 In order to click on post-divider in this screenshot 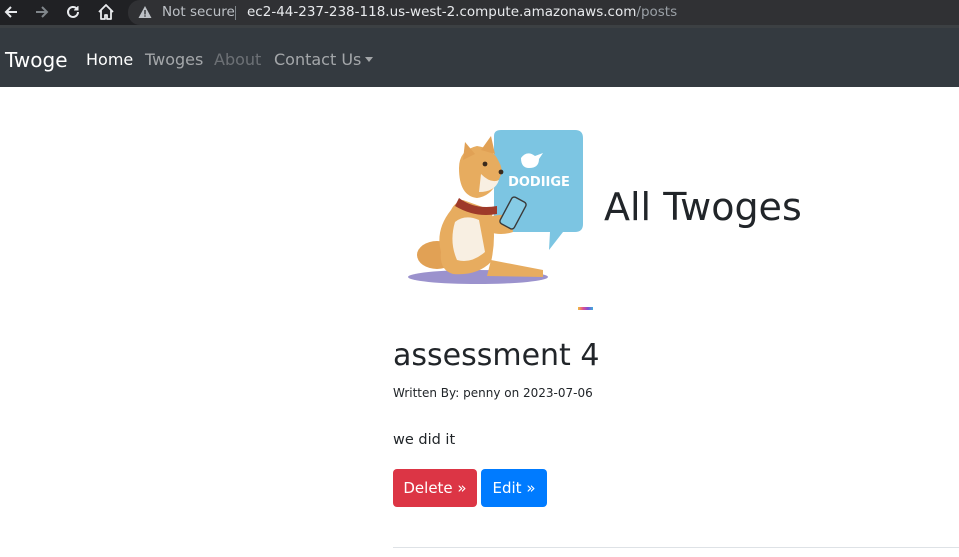, I will do `click(676, 547)`.